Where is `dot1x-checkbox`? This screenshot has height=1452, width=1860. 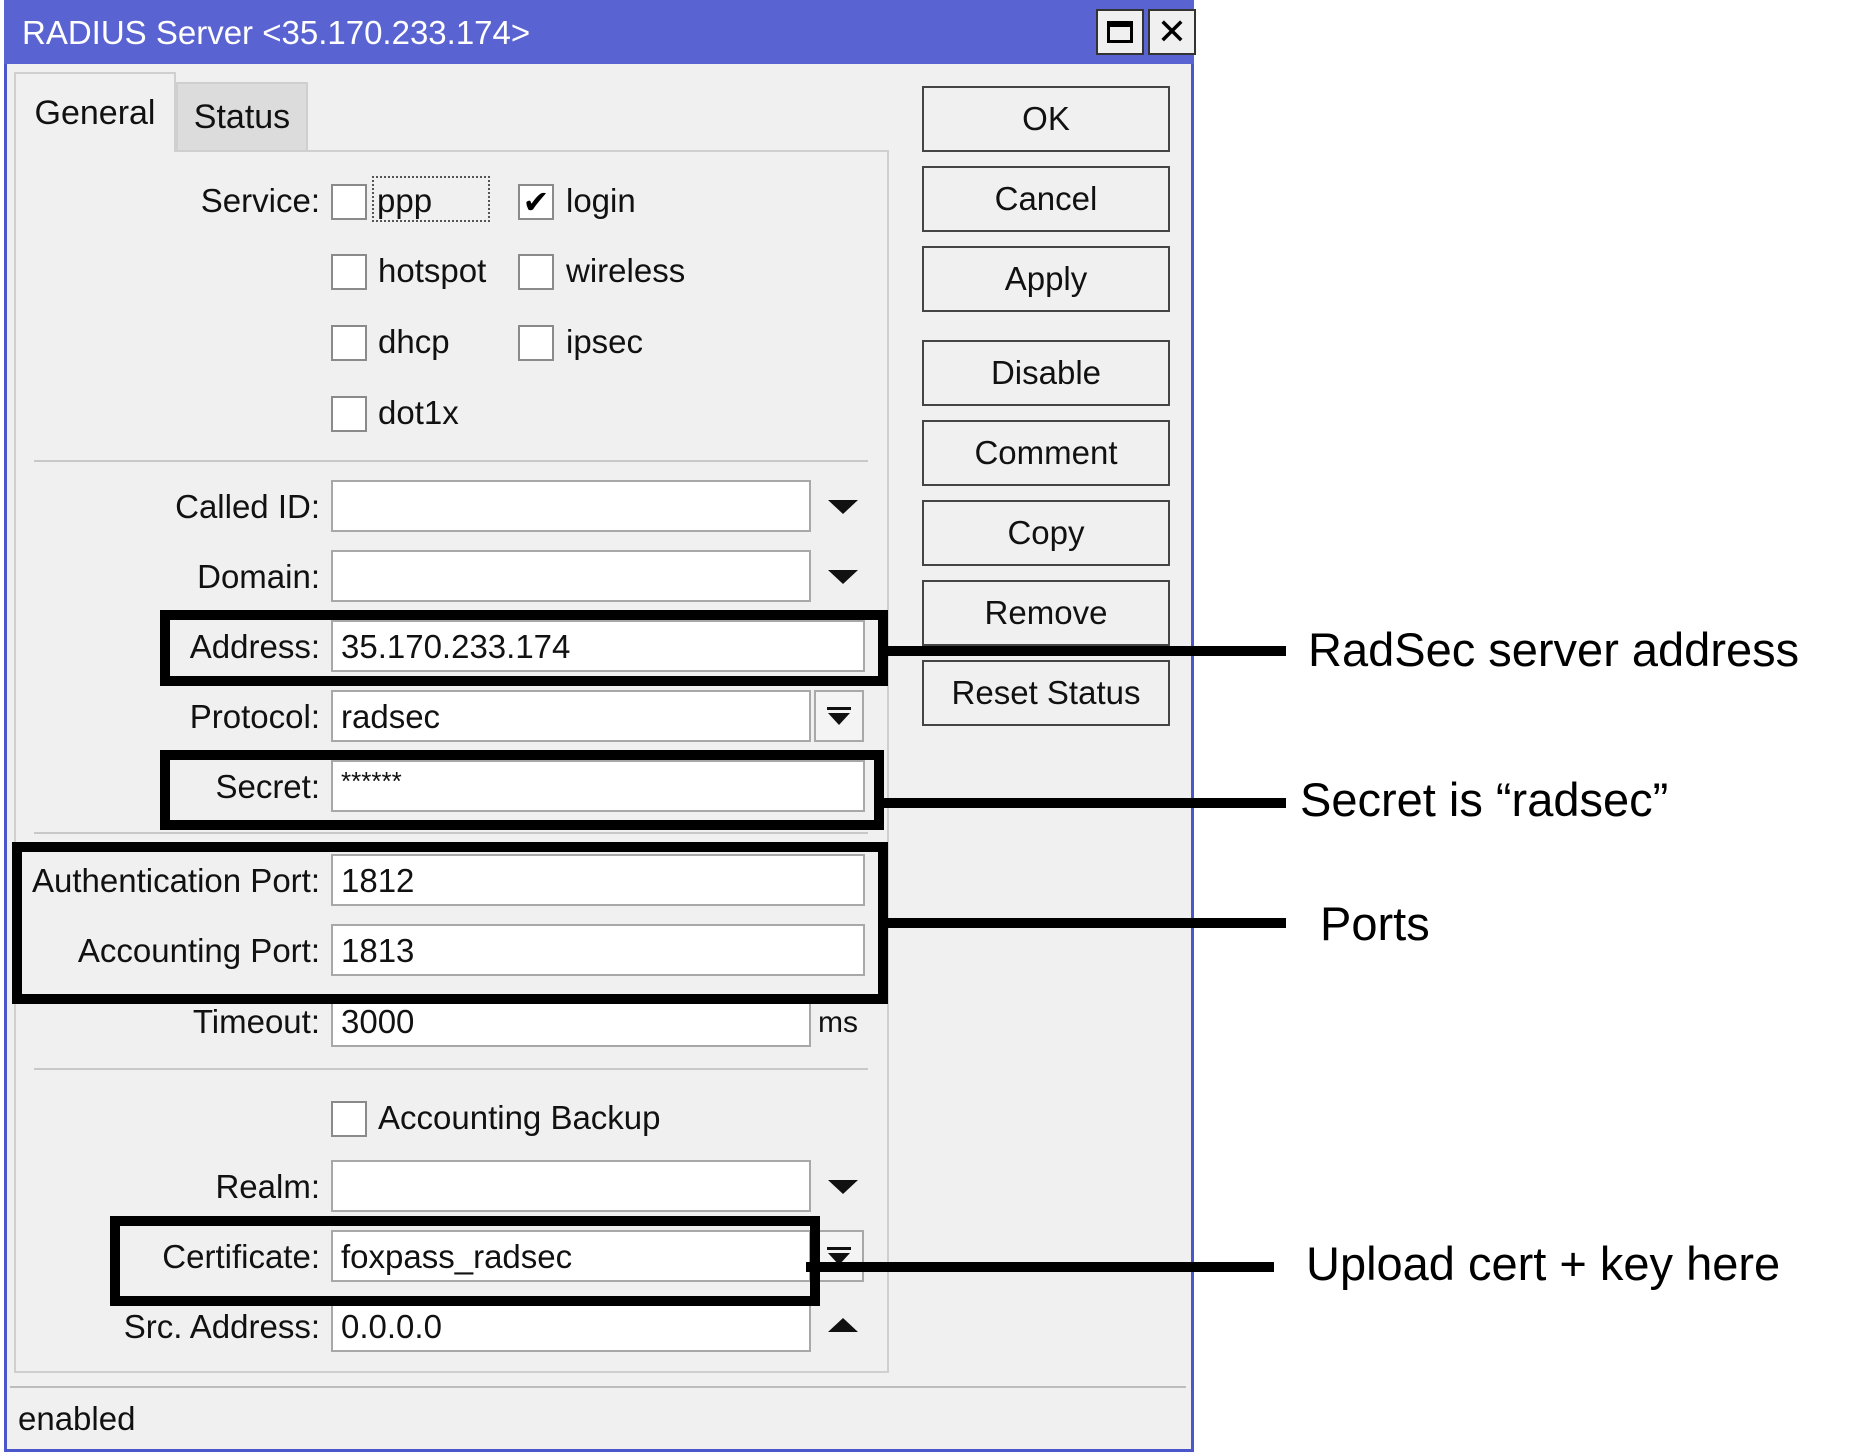
dot1x-checkbox is located at coordinates (349, 414).